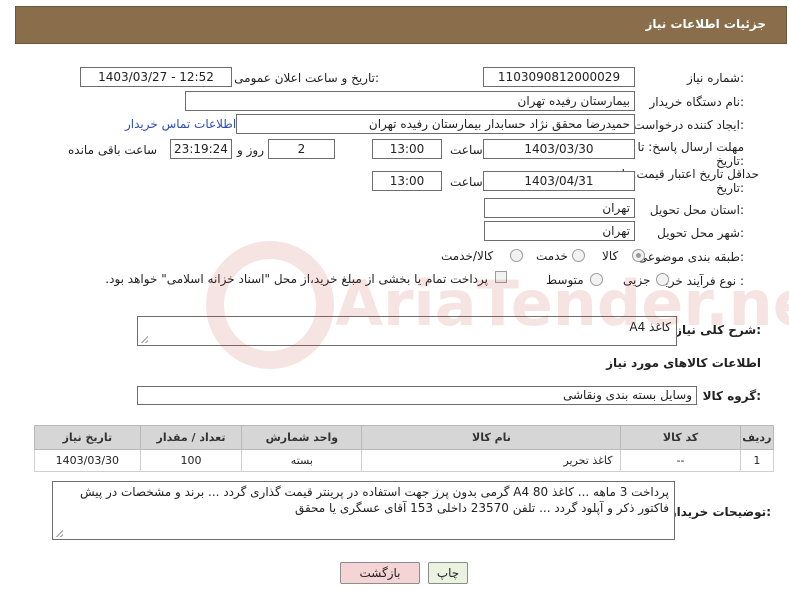  I want to click on col-unit: واحد شمارش, so click(302, 437).